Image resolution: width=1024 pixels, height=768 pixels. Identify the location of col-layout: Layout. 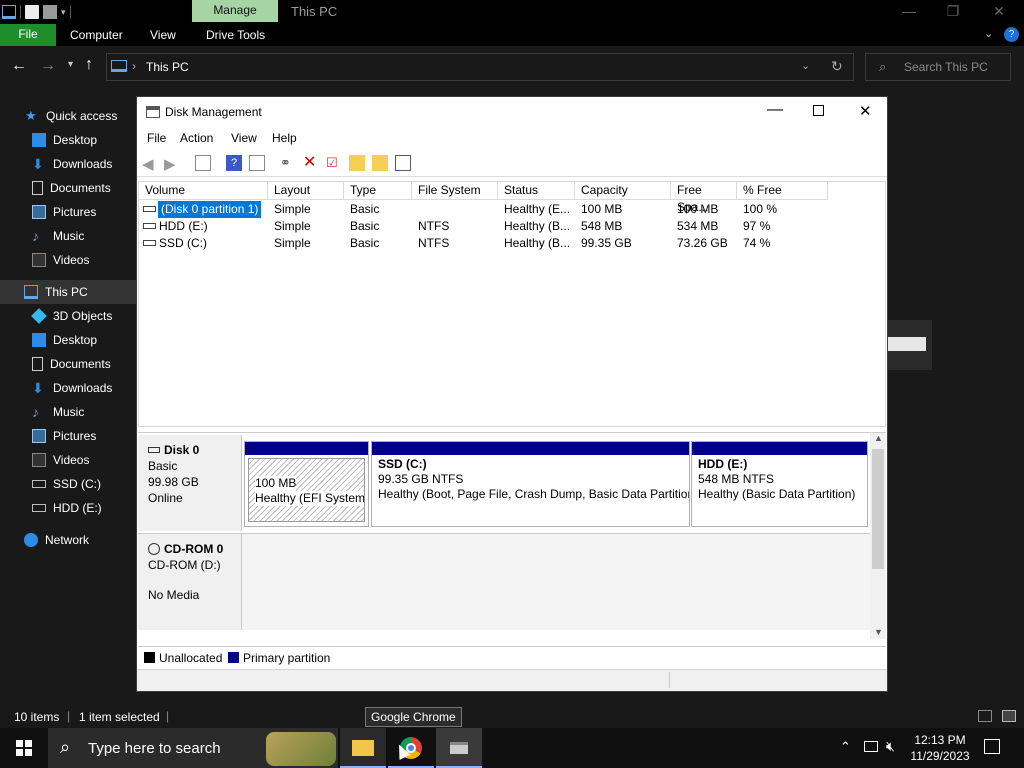
(306, 191).